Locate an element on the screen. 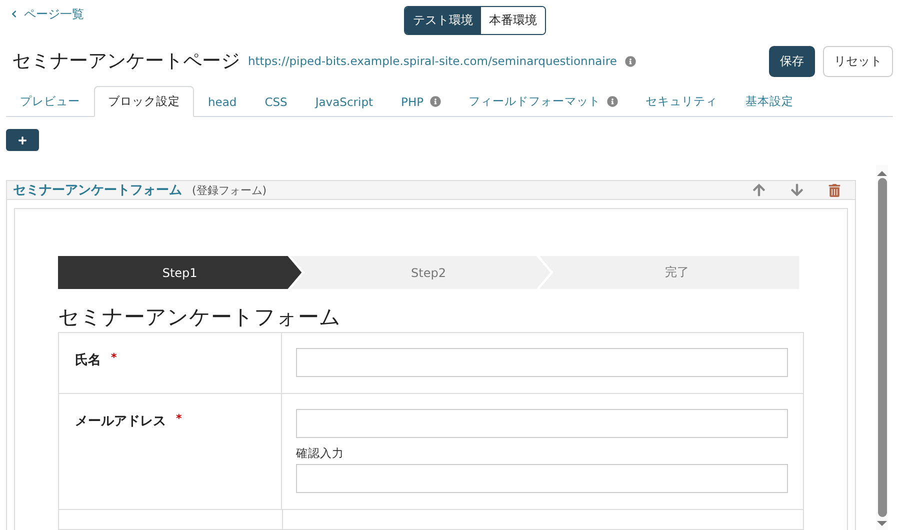 The image size is (899, 530). save-button: 保存 is located at coordinates (792, 61).